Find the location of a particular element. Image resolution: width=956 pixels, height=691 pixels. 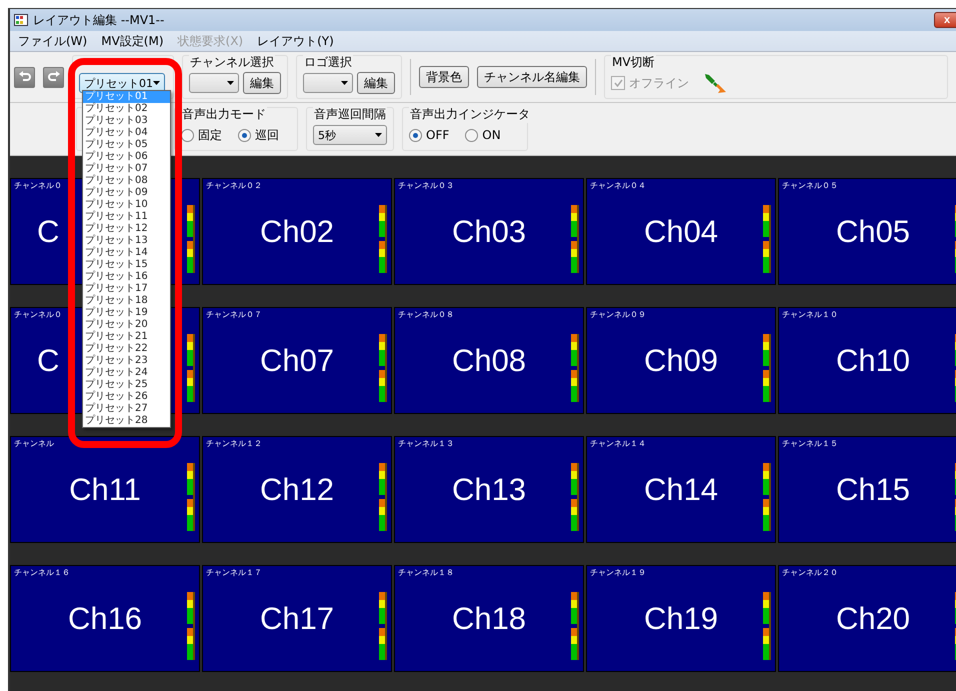

checkbox-label: オフライン is located at coordinates (659, 83).